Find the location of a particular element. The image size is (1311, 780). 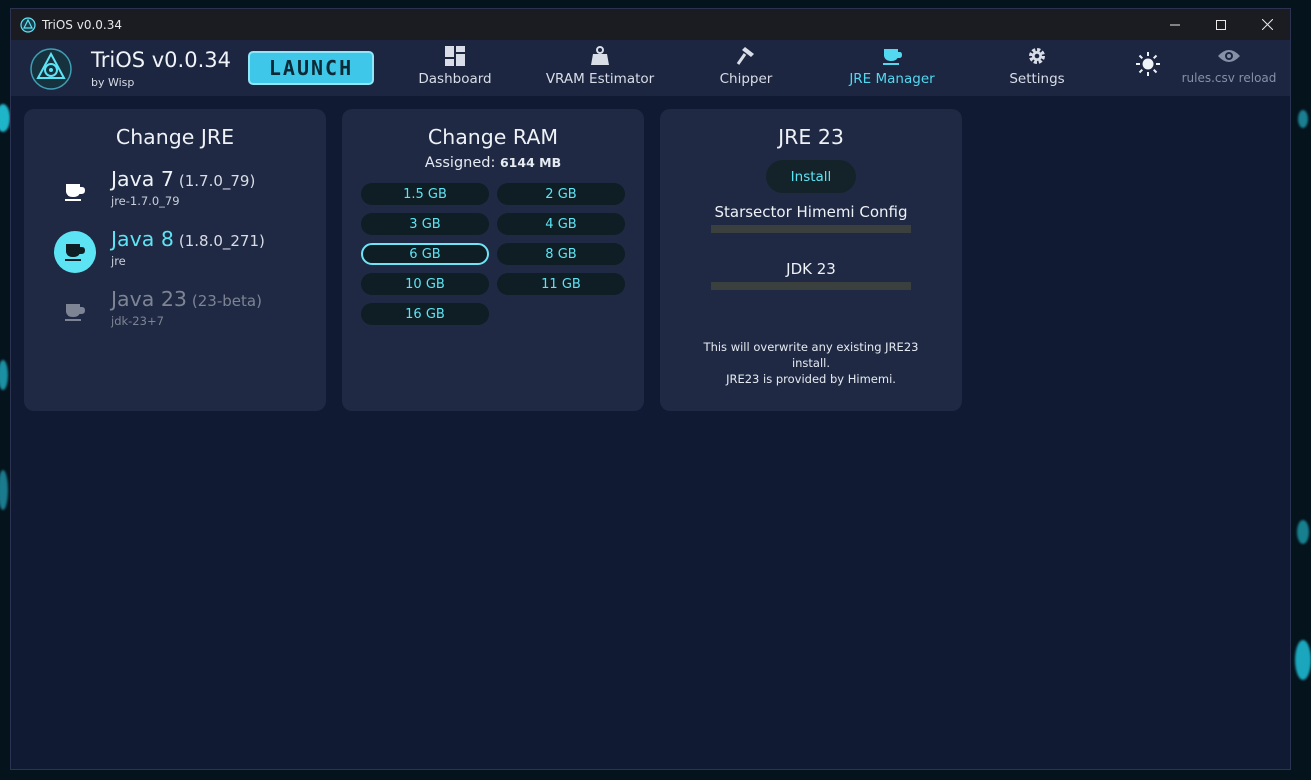

ram-option-button: 4 GB is located at coordinates (561, 224).